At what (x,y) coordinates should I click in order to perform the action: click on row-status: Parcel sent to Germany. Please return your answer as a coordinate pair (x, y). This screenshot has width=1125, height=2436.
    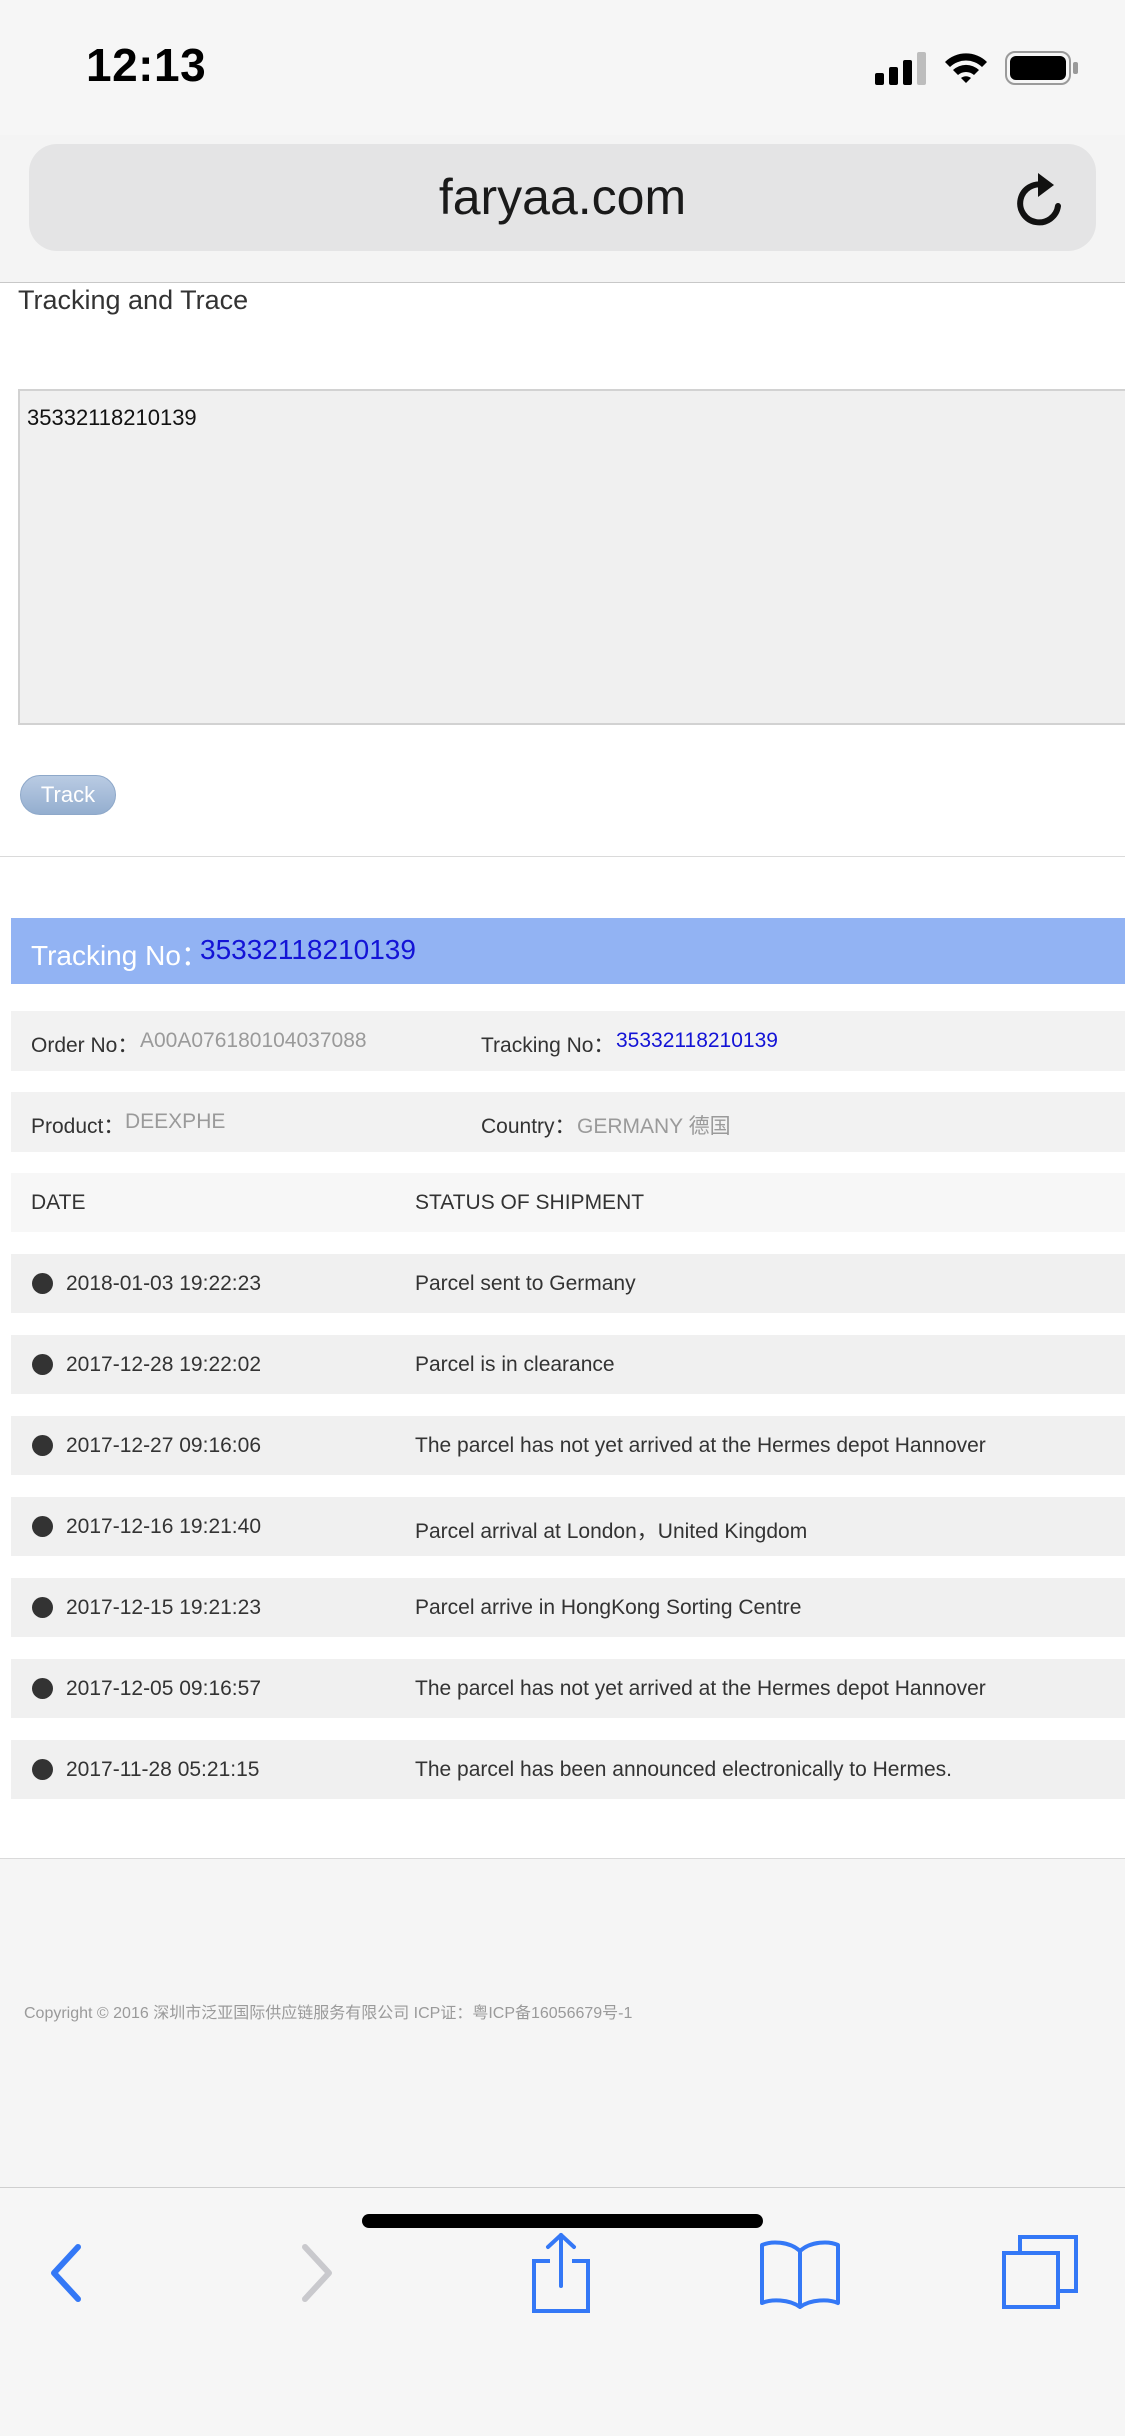
    Looking at the image, I should click on (525, 1283).